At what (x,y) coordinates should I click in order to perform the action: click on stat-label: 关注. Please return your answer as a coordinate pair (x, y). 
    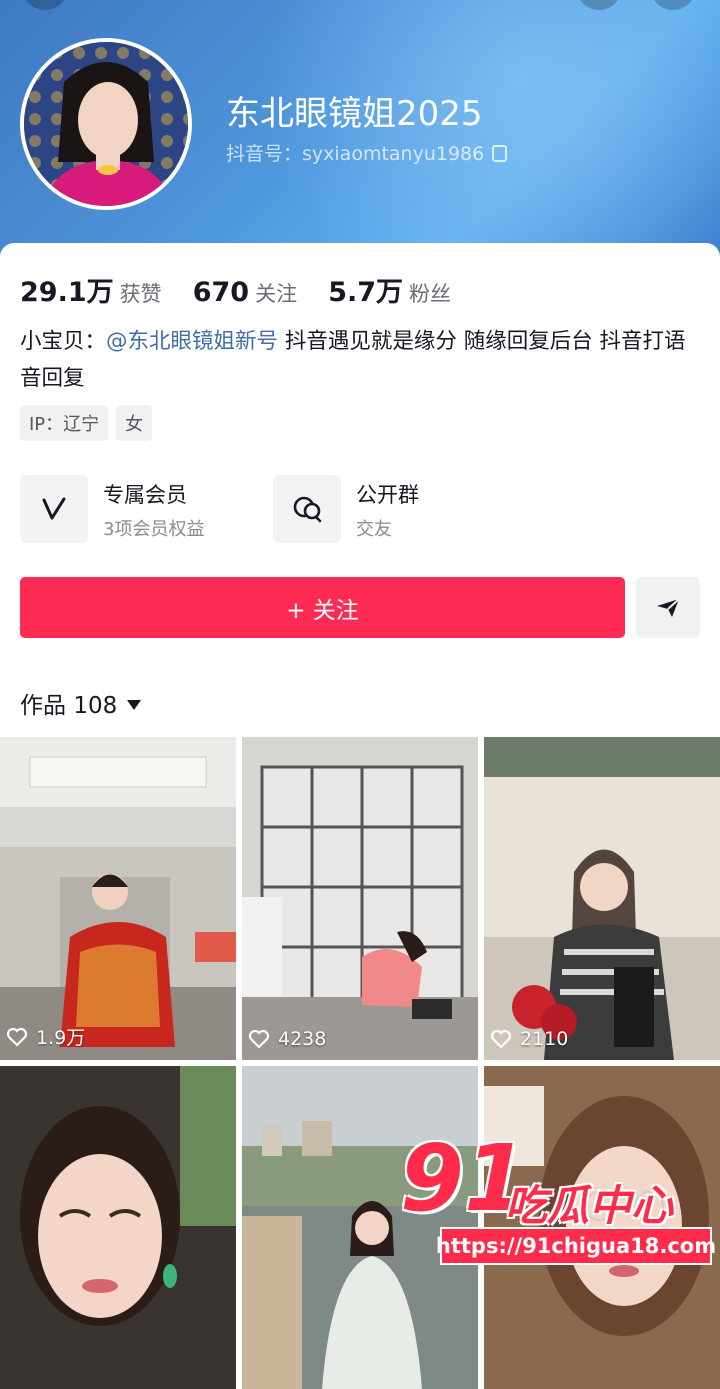
    Looking at the image, I should click on (276, 294).